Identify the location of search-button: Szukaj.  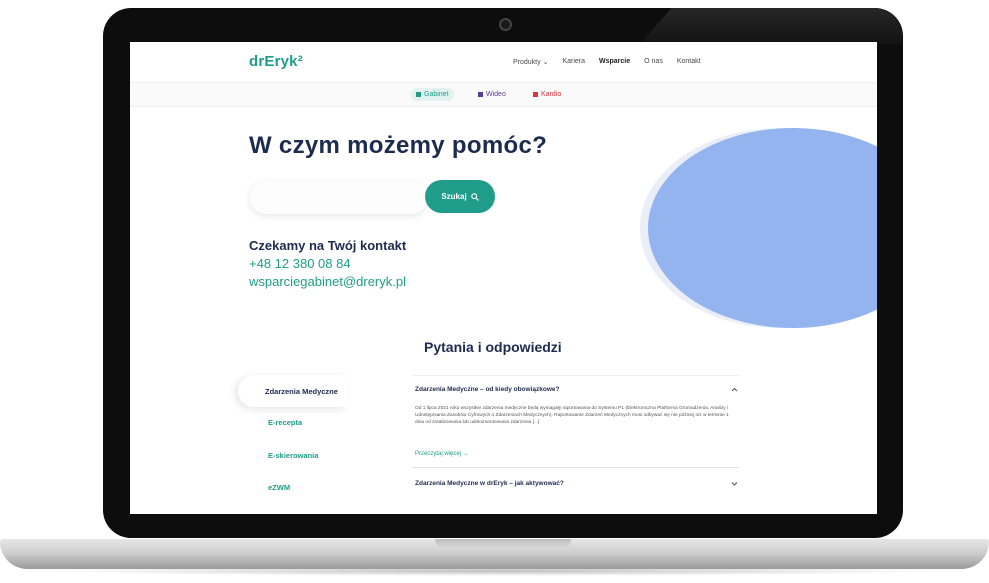
(460, 196).